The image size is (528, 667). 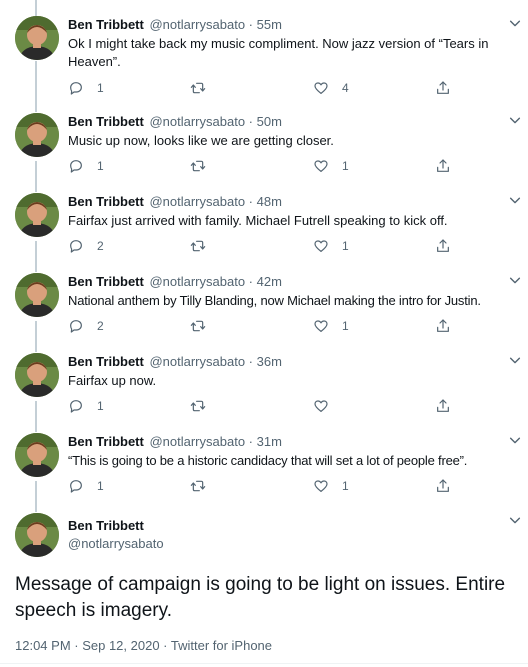 What do you see at coordinates (269, 281) in the screenshot?
I see `tweet-time: 42m` at bounding box center [269, 281].